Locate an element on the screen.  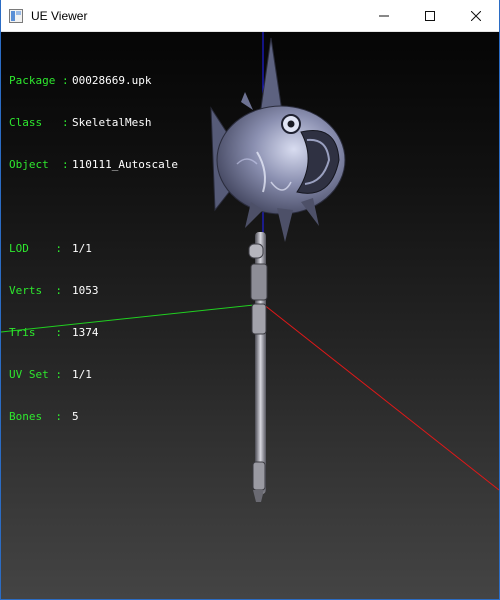
info-label: LOD : is located at coordinates (39, 248).